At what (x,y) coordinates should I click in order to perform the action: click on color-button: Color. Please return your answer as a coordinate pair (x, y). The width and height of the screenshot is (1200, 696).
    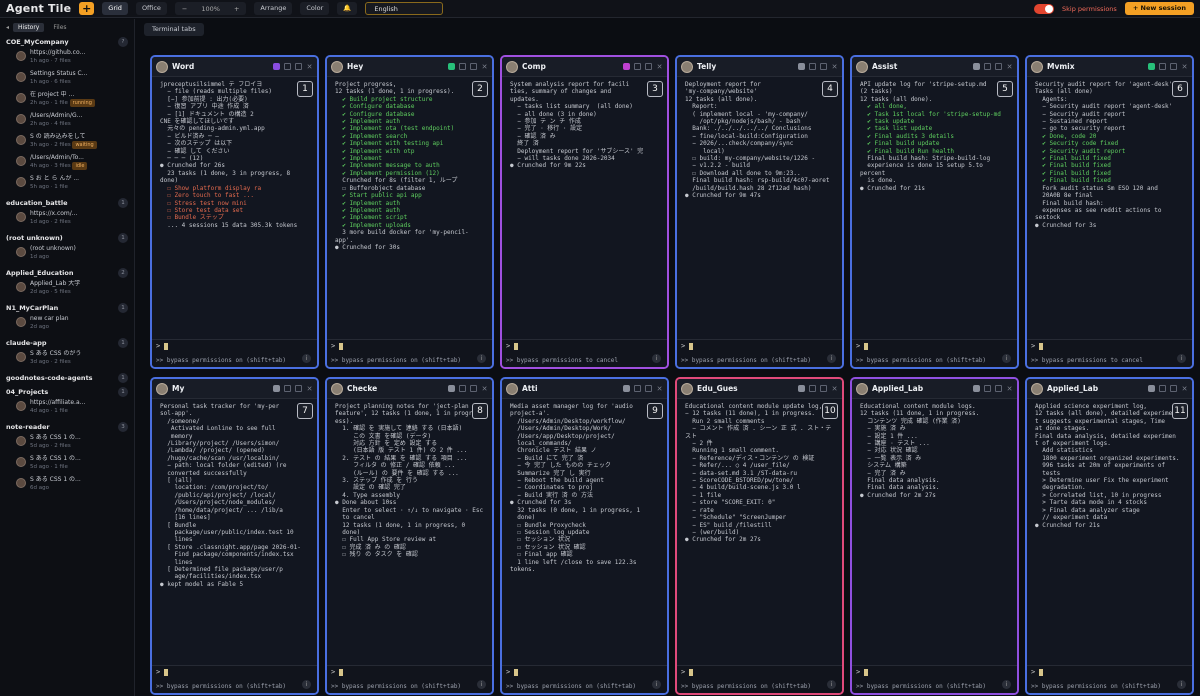
    Looking at the image, I should click on (315, 8).